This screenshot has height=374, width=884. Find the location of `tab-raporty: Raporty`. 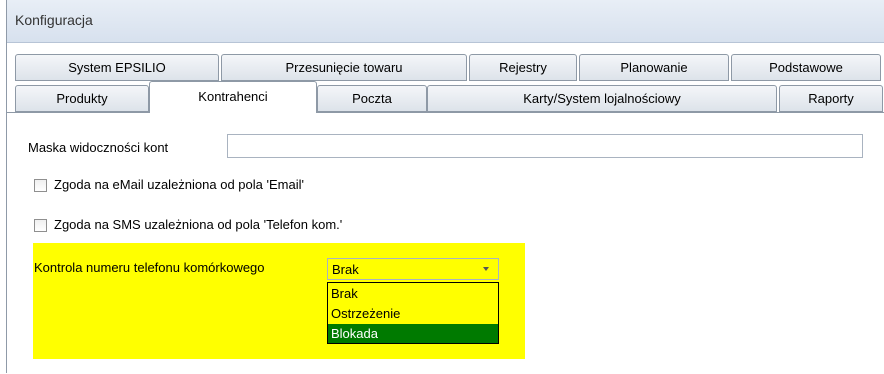

tab-raporty: Raporty is located at coordinates (831, 98).